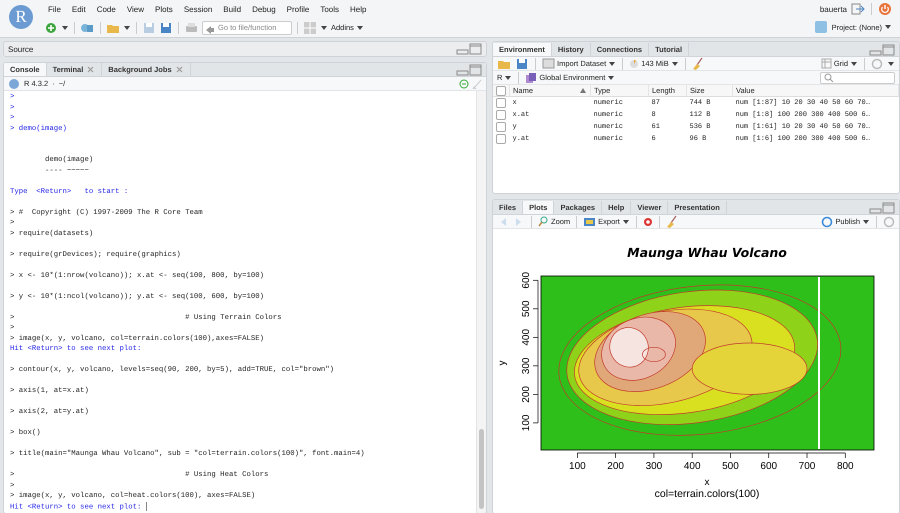 The width and height of the screenshot is (900, 513). What do you see at coordinates (707, 482) in the screenshot?
I see `axis-title: x` at bounding box center [707, 482].